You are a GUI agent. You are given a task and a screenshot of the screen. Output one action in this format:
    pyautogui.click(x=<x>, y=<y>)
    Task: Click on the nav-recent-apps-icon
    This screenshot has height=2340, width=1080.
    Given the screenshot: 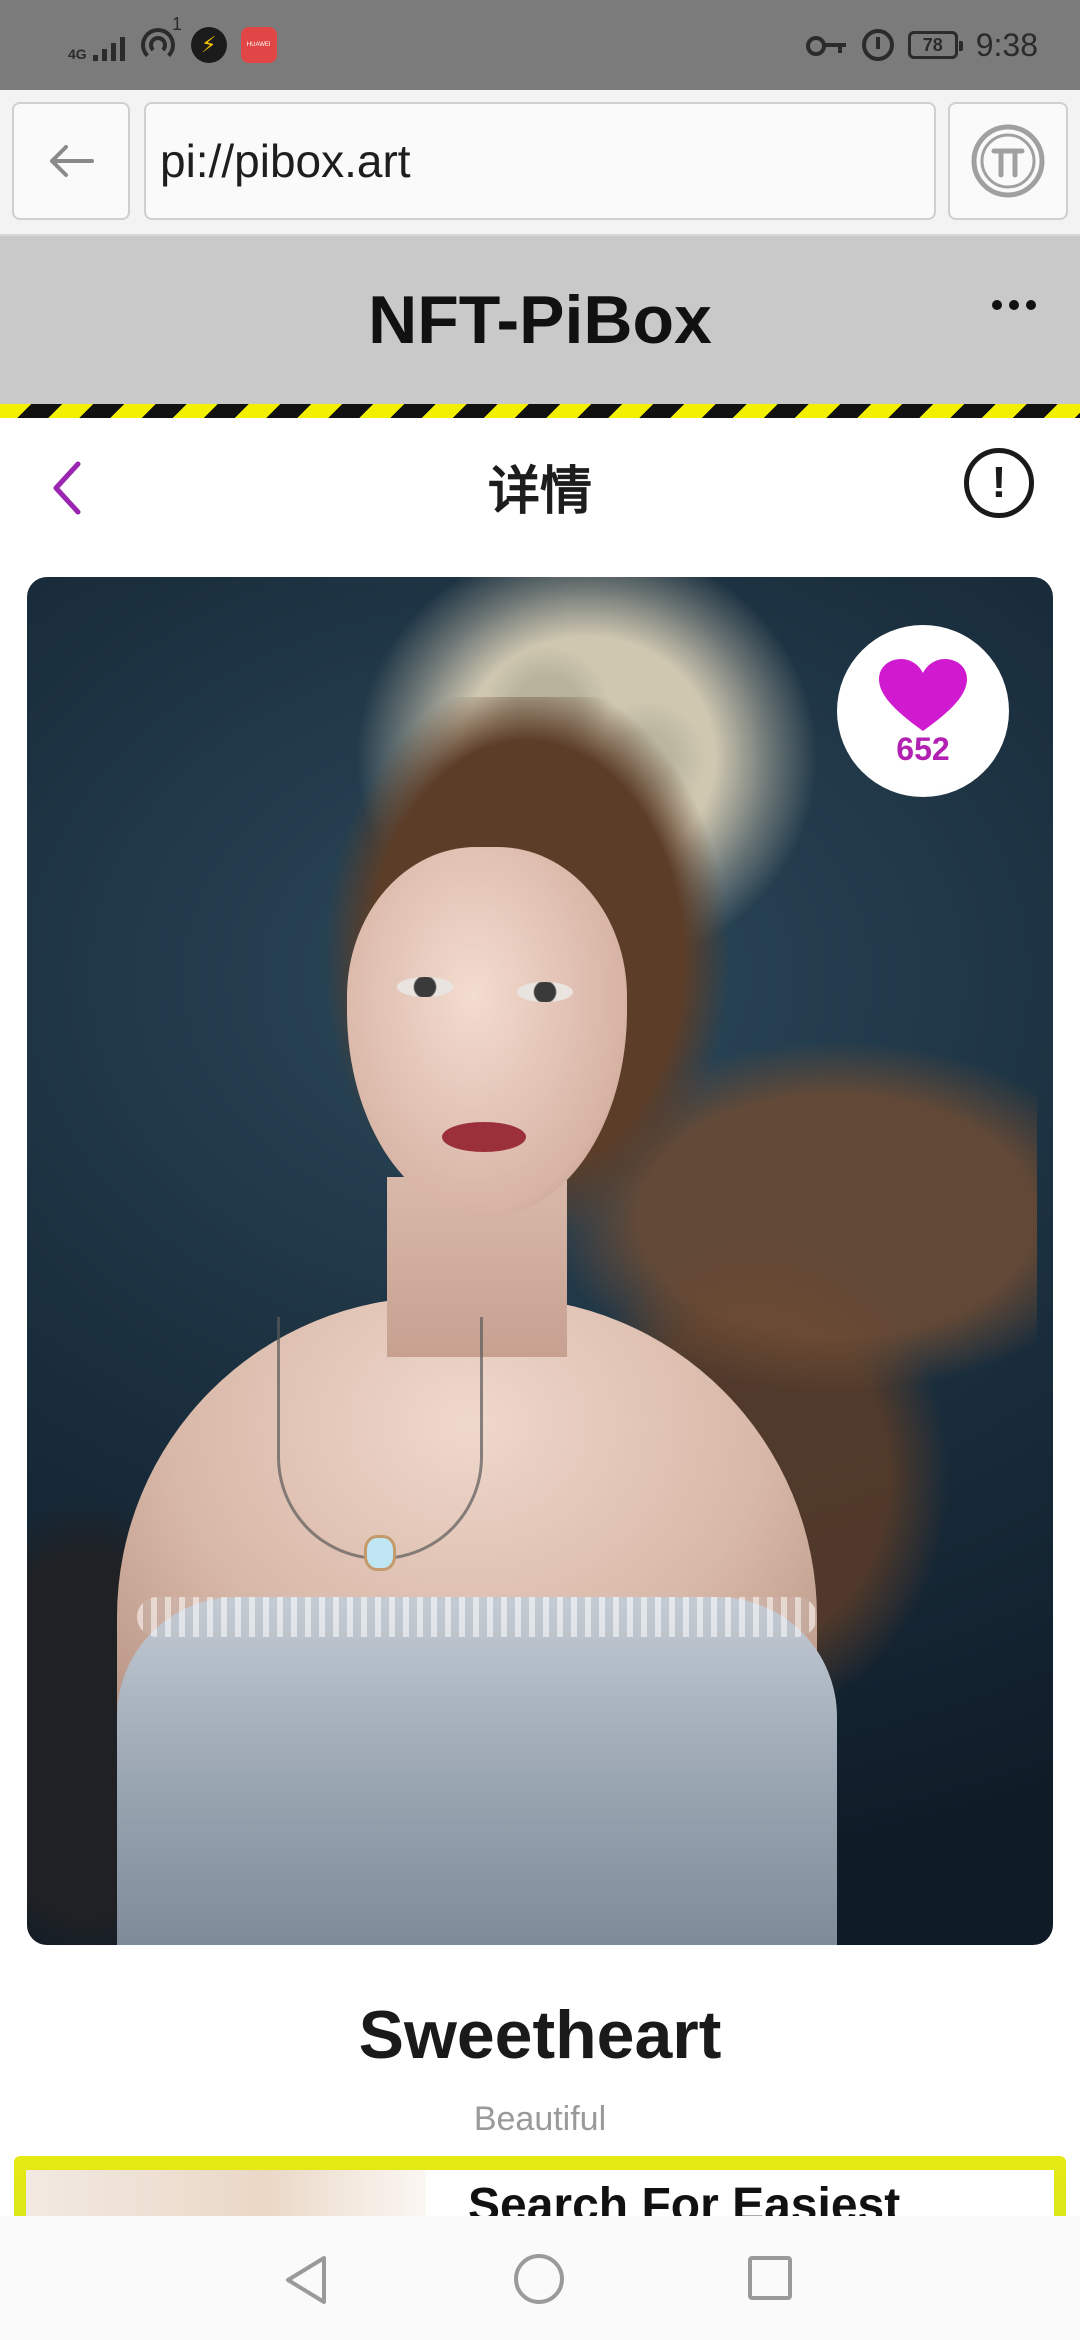 What is the action you would take?
    pyautogui.click(x=770, y=2278)
    